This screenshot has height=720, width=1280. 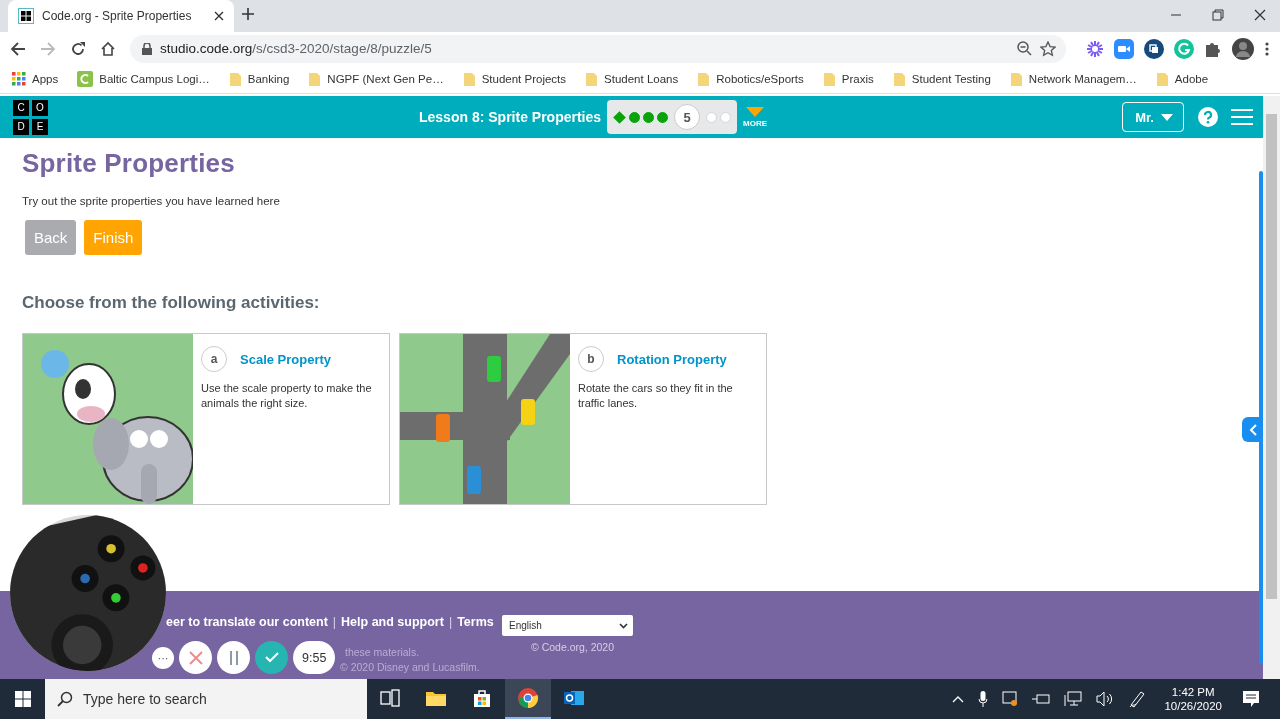 What do you see at coordinates (672, 359) in the screenshot?
I see `activity-title: Rotation Property` at bounding box center [672, 359].